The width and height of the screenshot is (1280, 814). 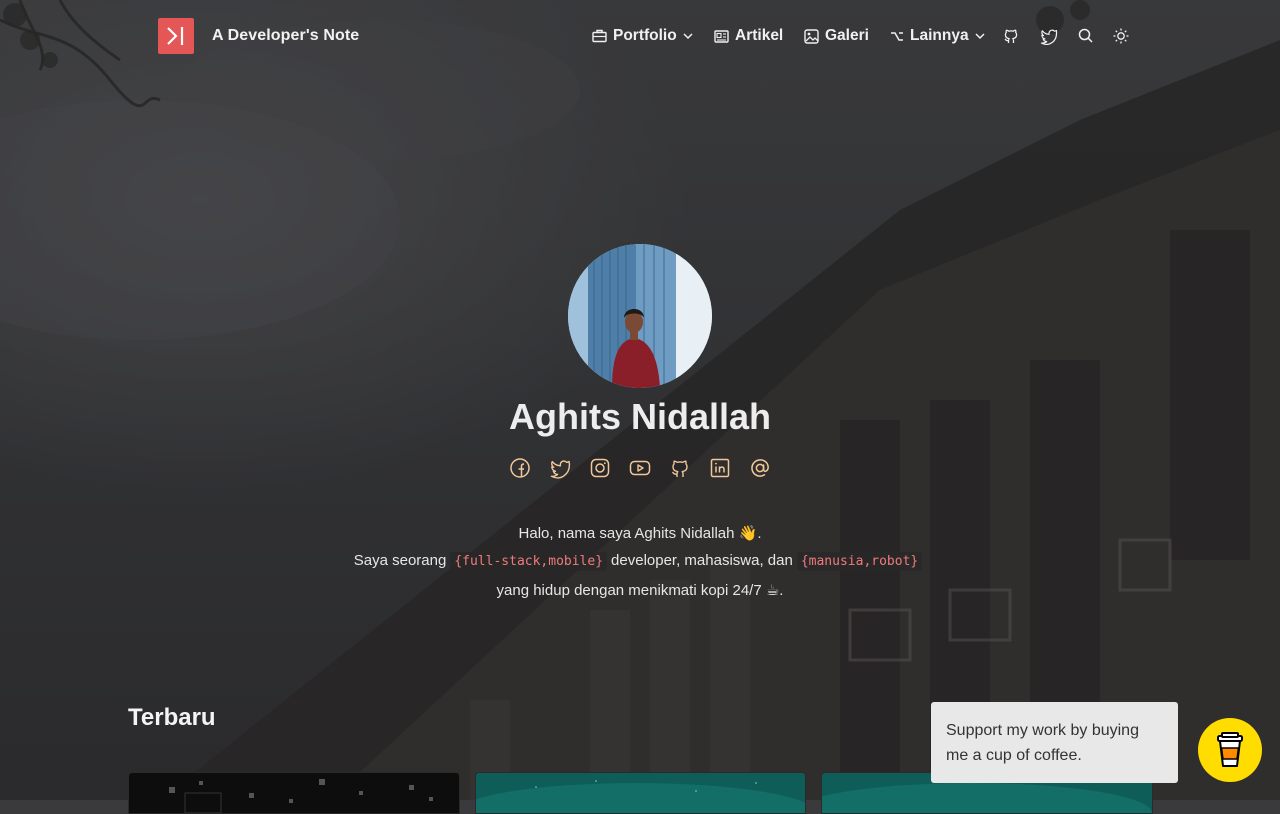 I want to click on facebook-icon, so click(x=520, y=468).